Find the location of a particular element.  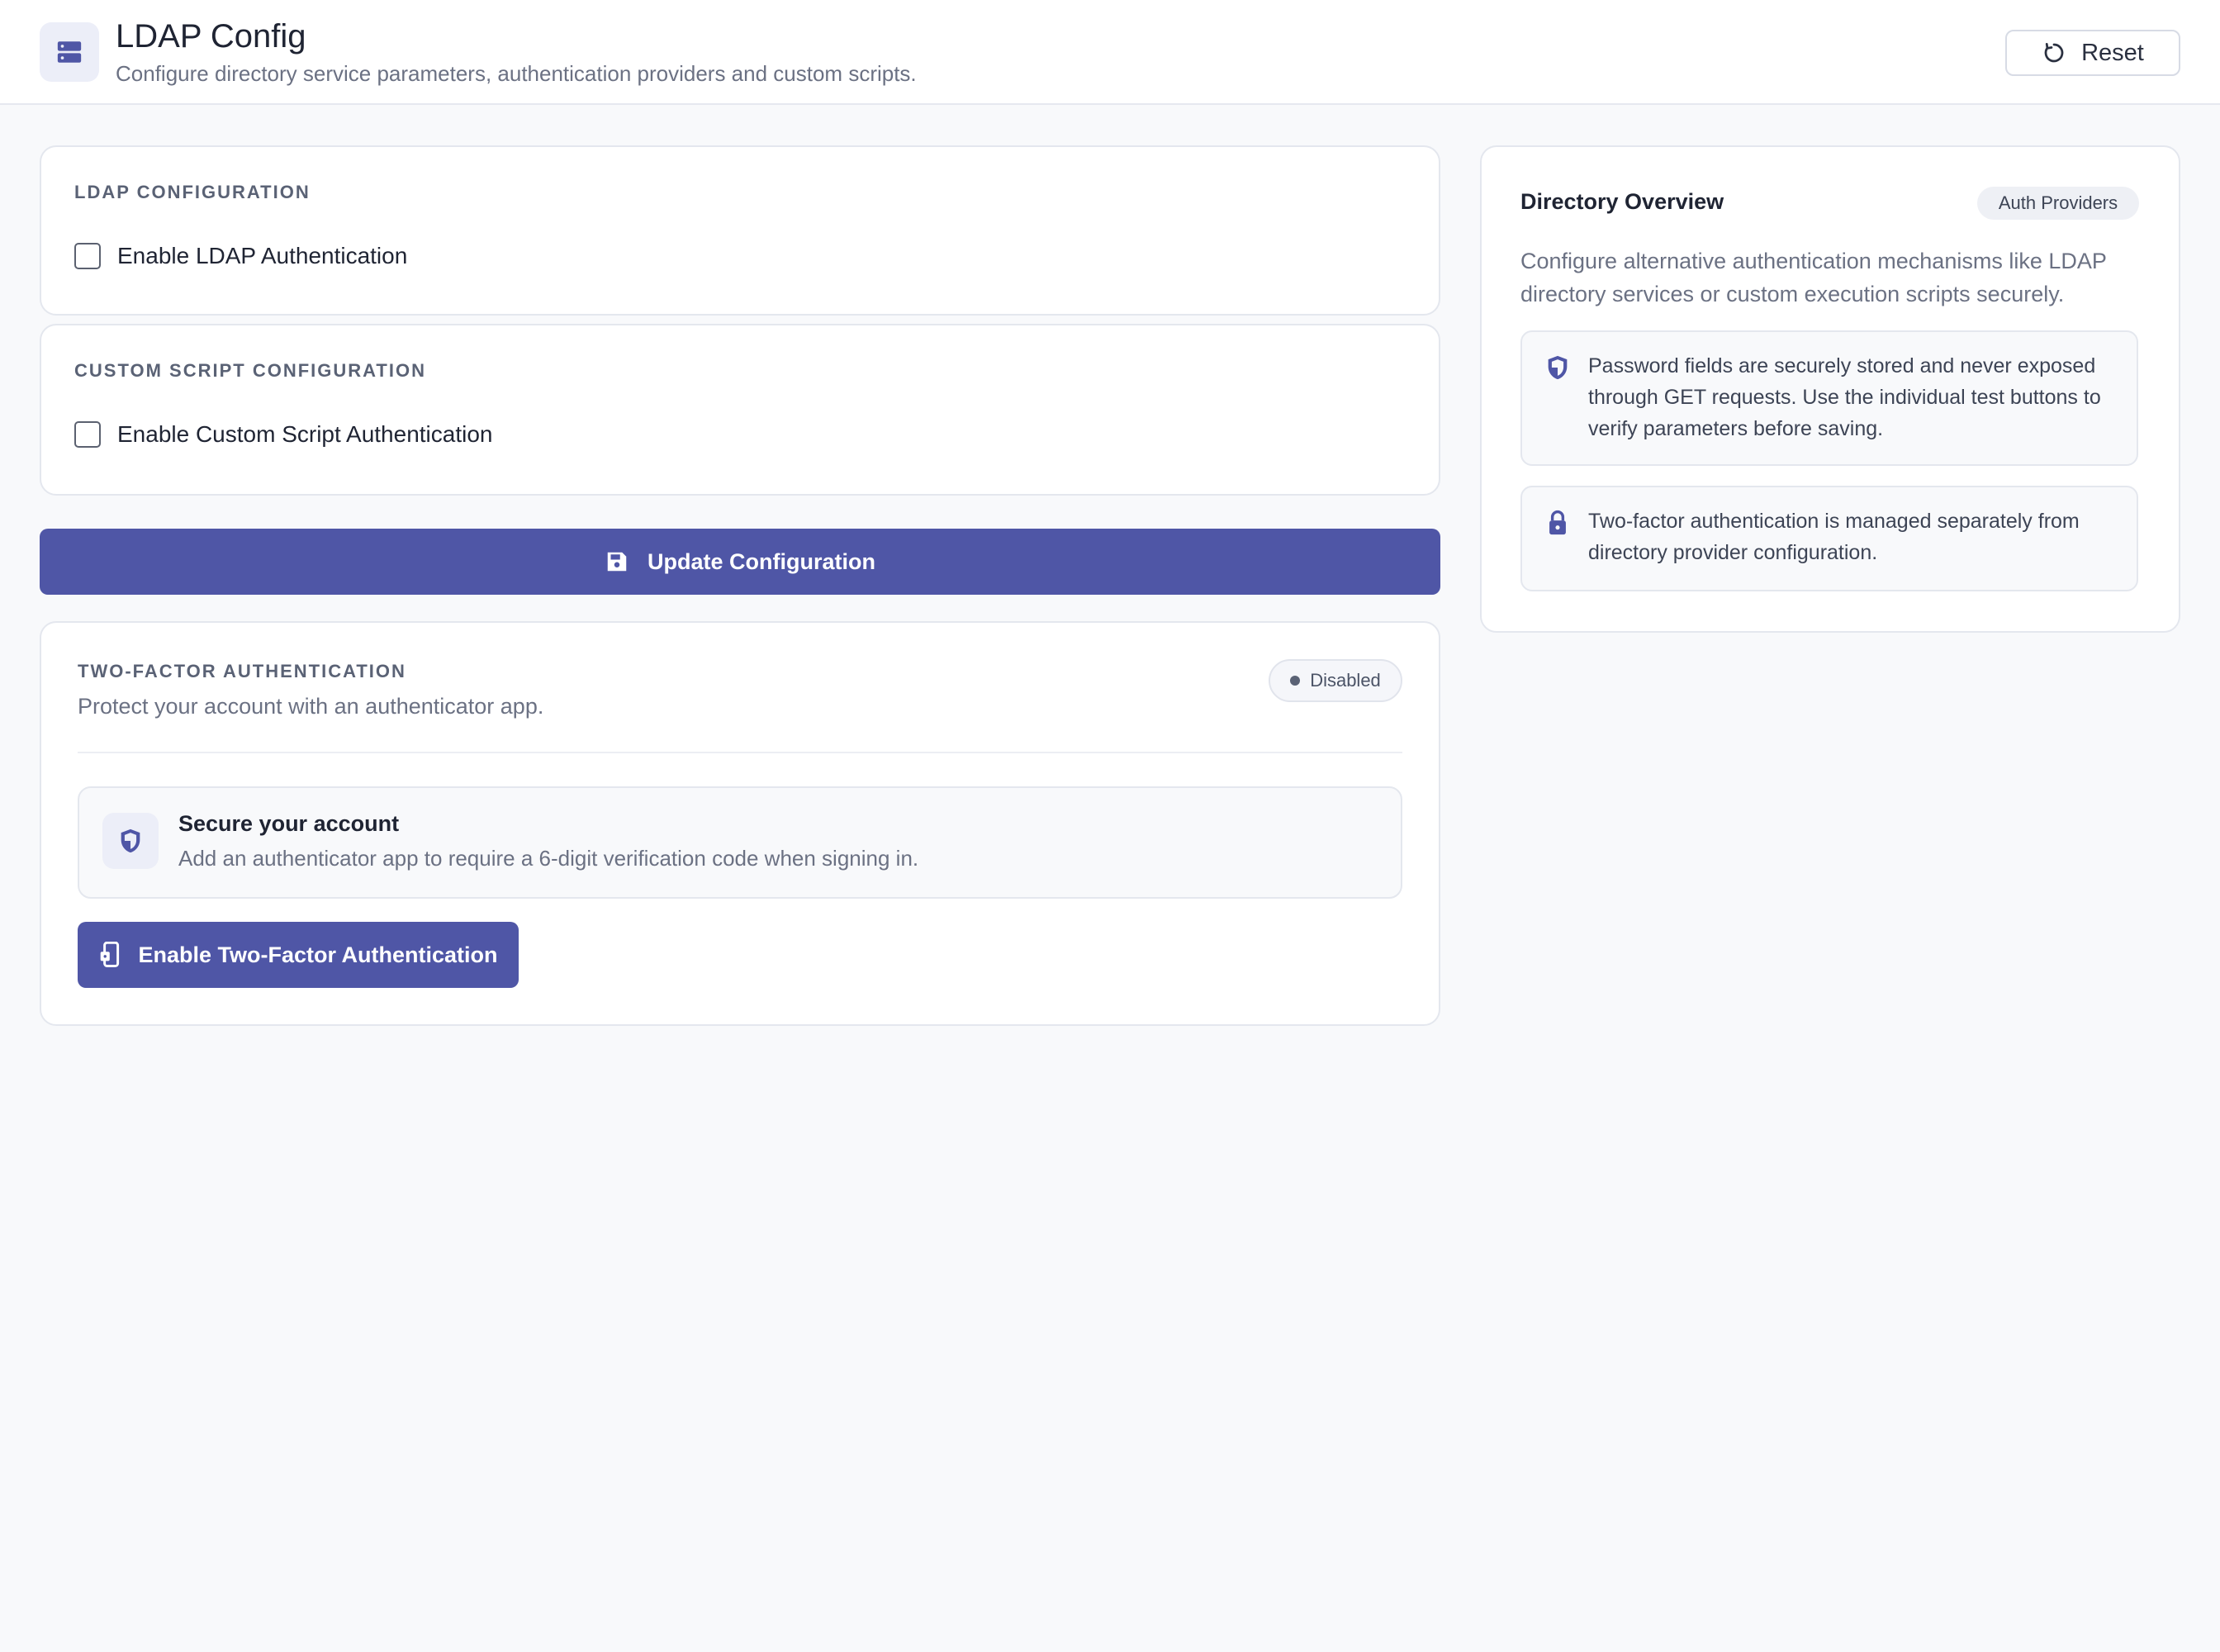

update-configuration-label: Update Configuration is located at coordinates (761, 561).